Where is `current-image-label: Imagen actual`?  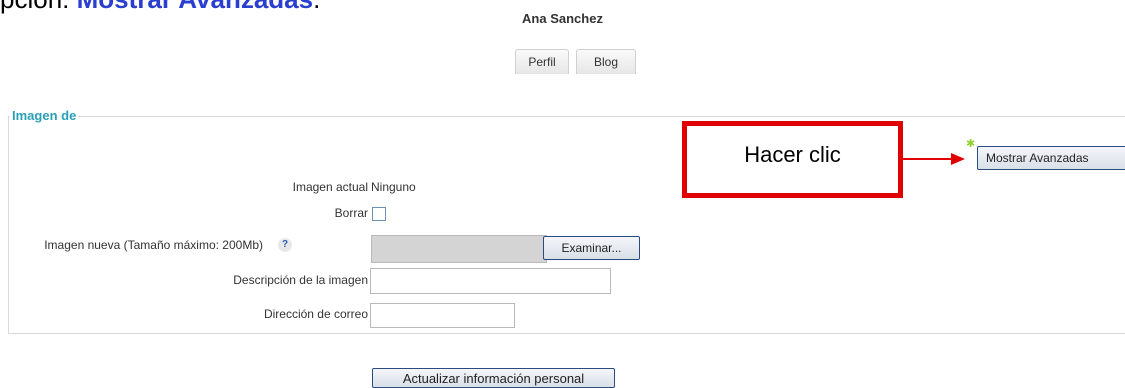
current-image-label: Imagen actual is located at coordinates (330, 187).